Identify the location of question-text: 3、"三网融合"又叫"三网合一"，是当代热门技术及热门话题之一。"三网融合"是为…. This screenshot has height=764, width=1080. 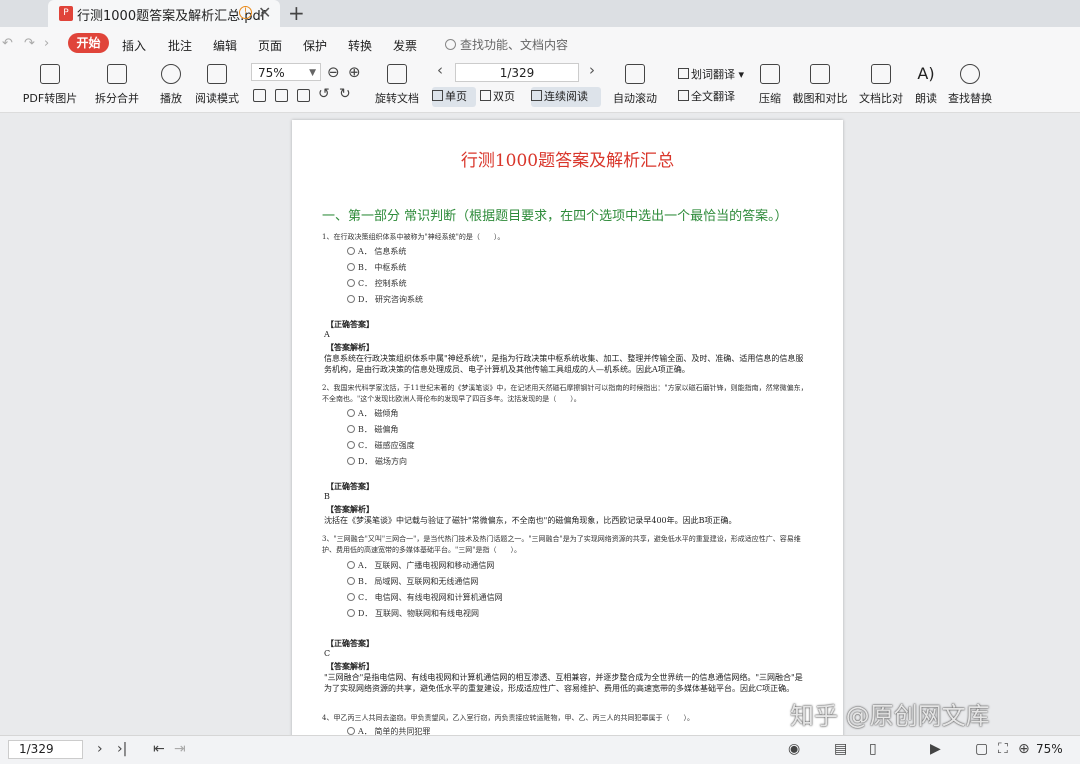
(561, 544).